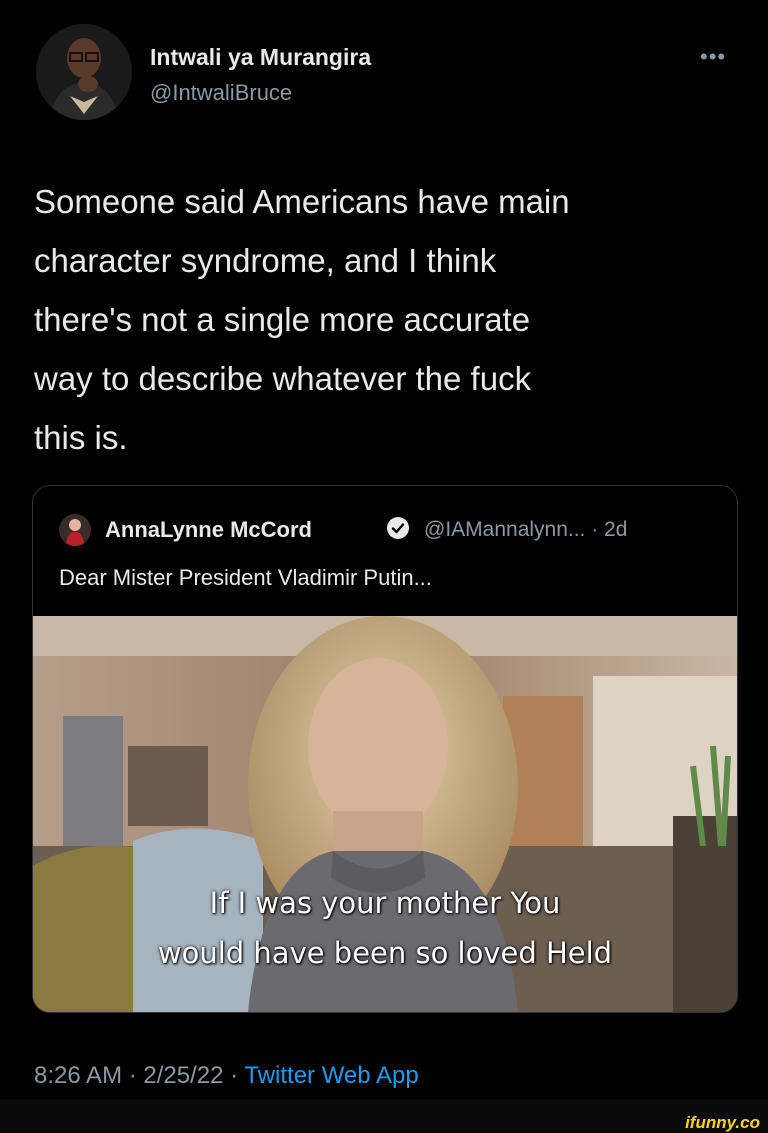 This screenshot has height=1133, width=768. What do you see at coordinates (385, 903) in the screenshot?
I see `video-caption-line: If I was your mother You` at bounding box center [385, 903].